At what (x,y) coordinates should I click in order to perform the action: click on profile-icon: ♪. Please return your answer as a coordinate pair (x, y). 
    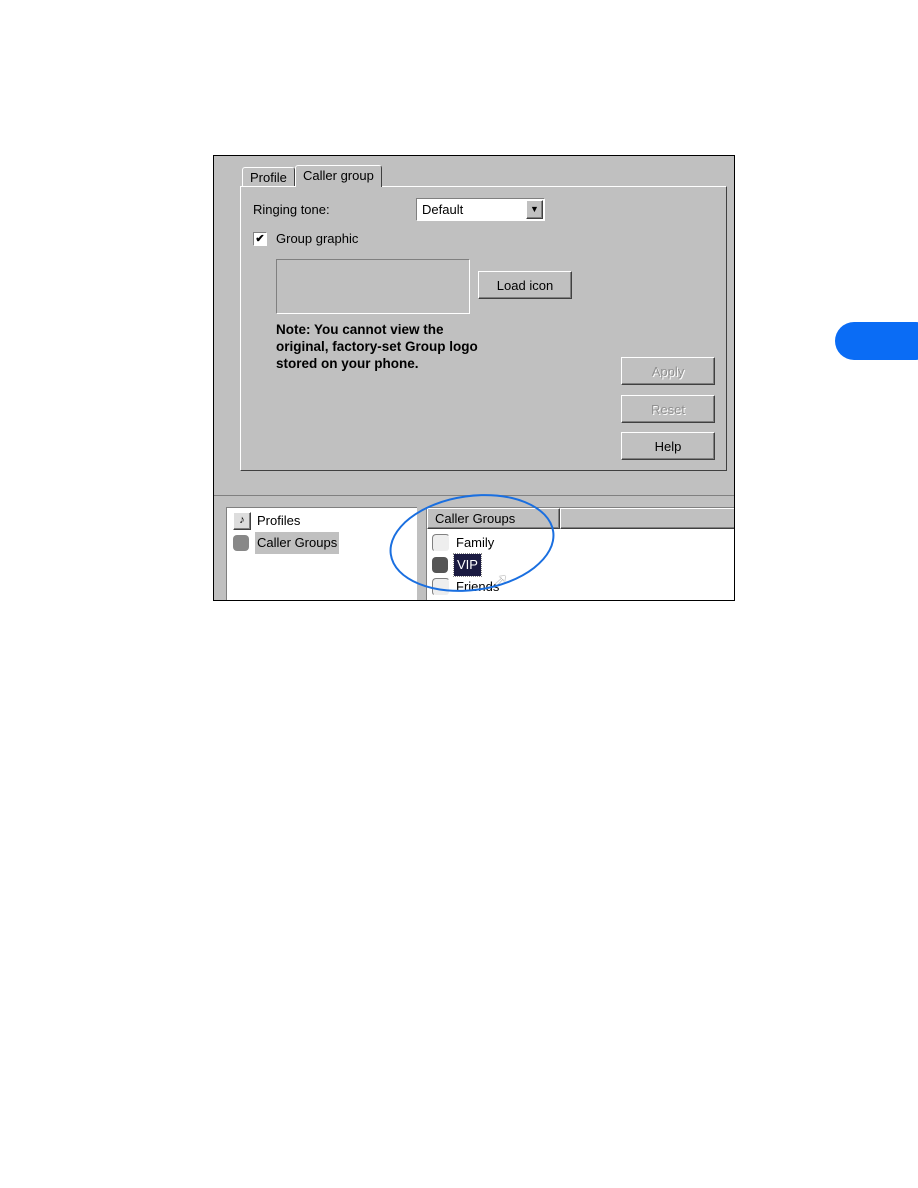
    Looking at the image, I should click on (242, 521).